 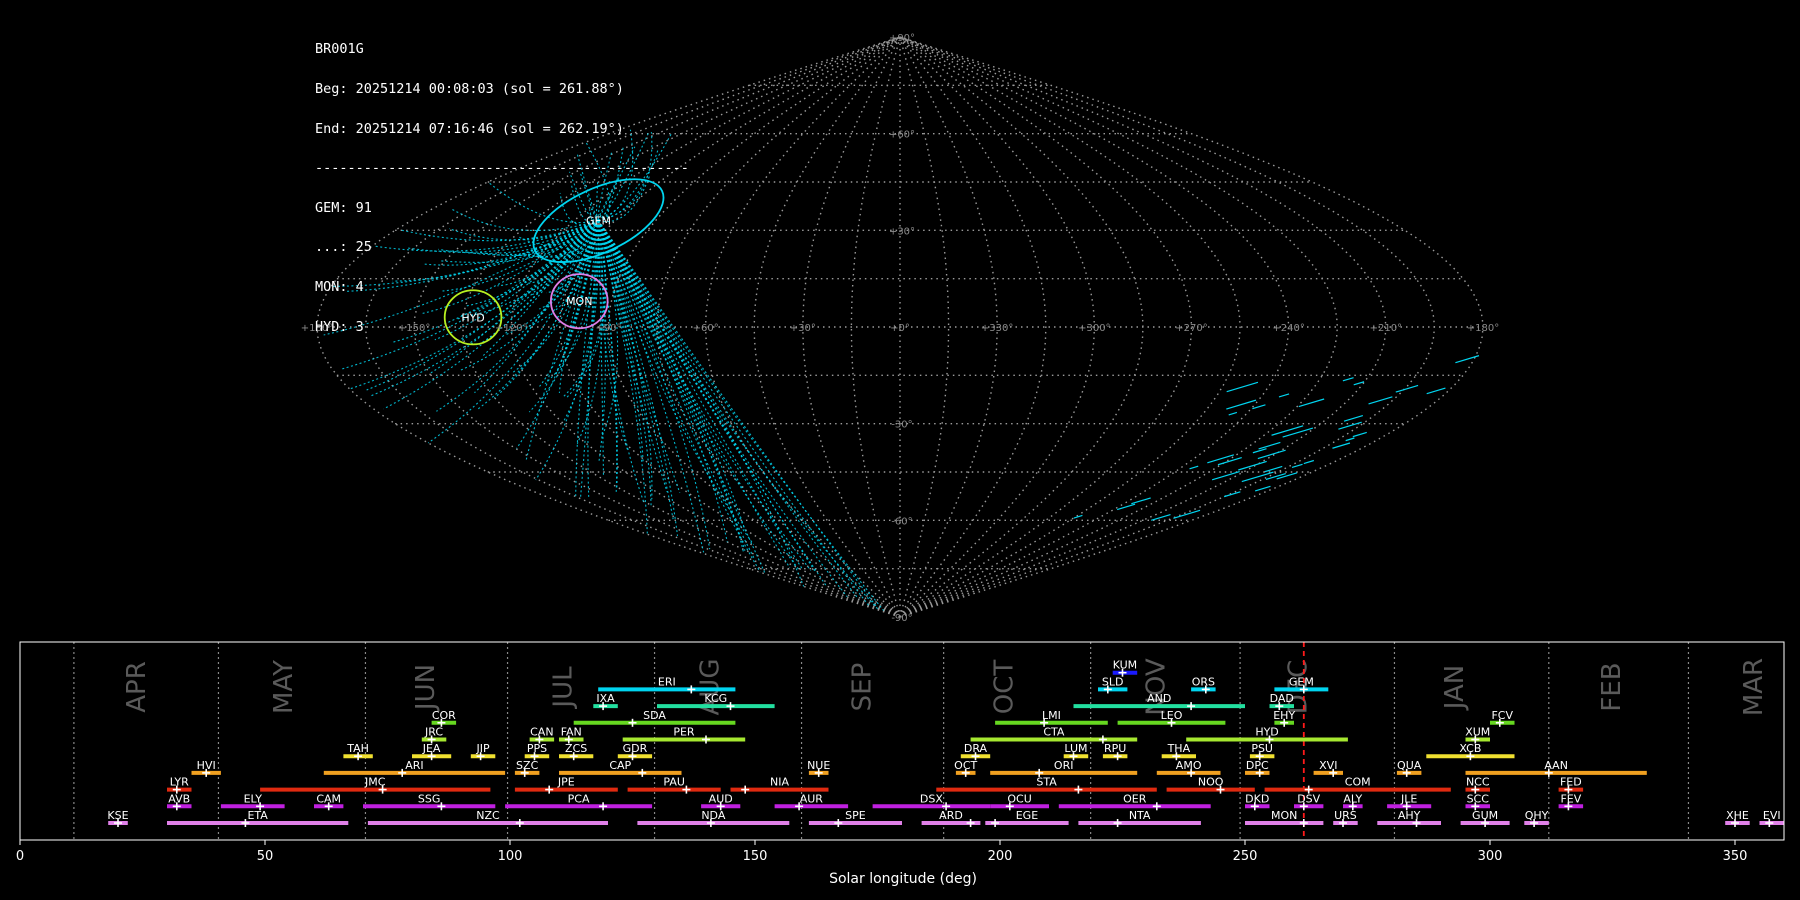 I want to click on shower-code-label: THA, so click(x=1179, y=748).